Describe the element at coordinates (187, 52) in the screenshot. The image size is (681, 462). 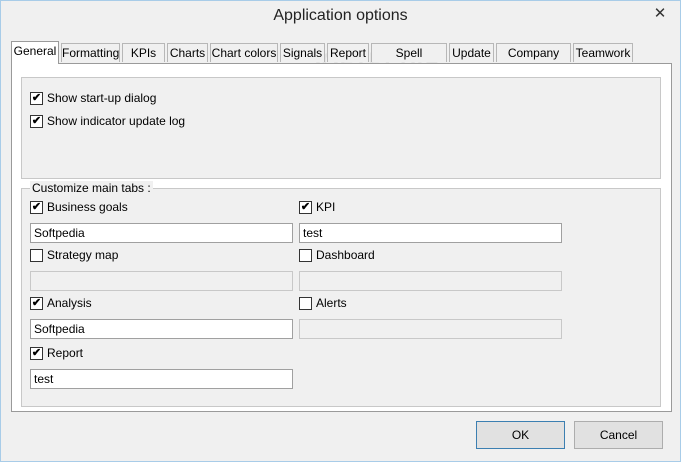
I see `tab-charts: Charts` at that location.